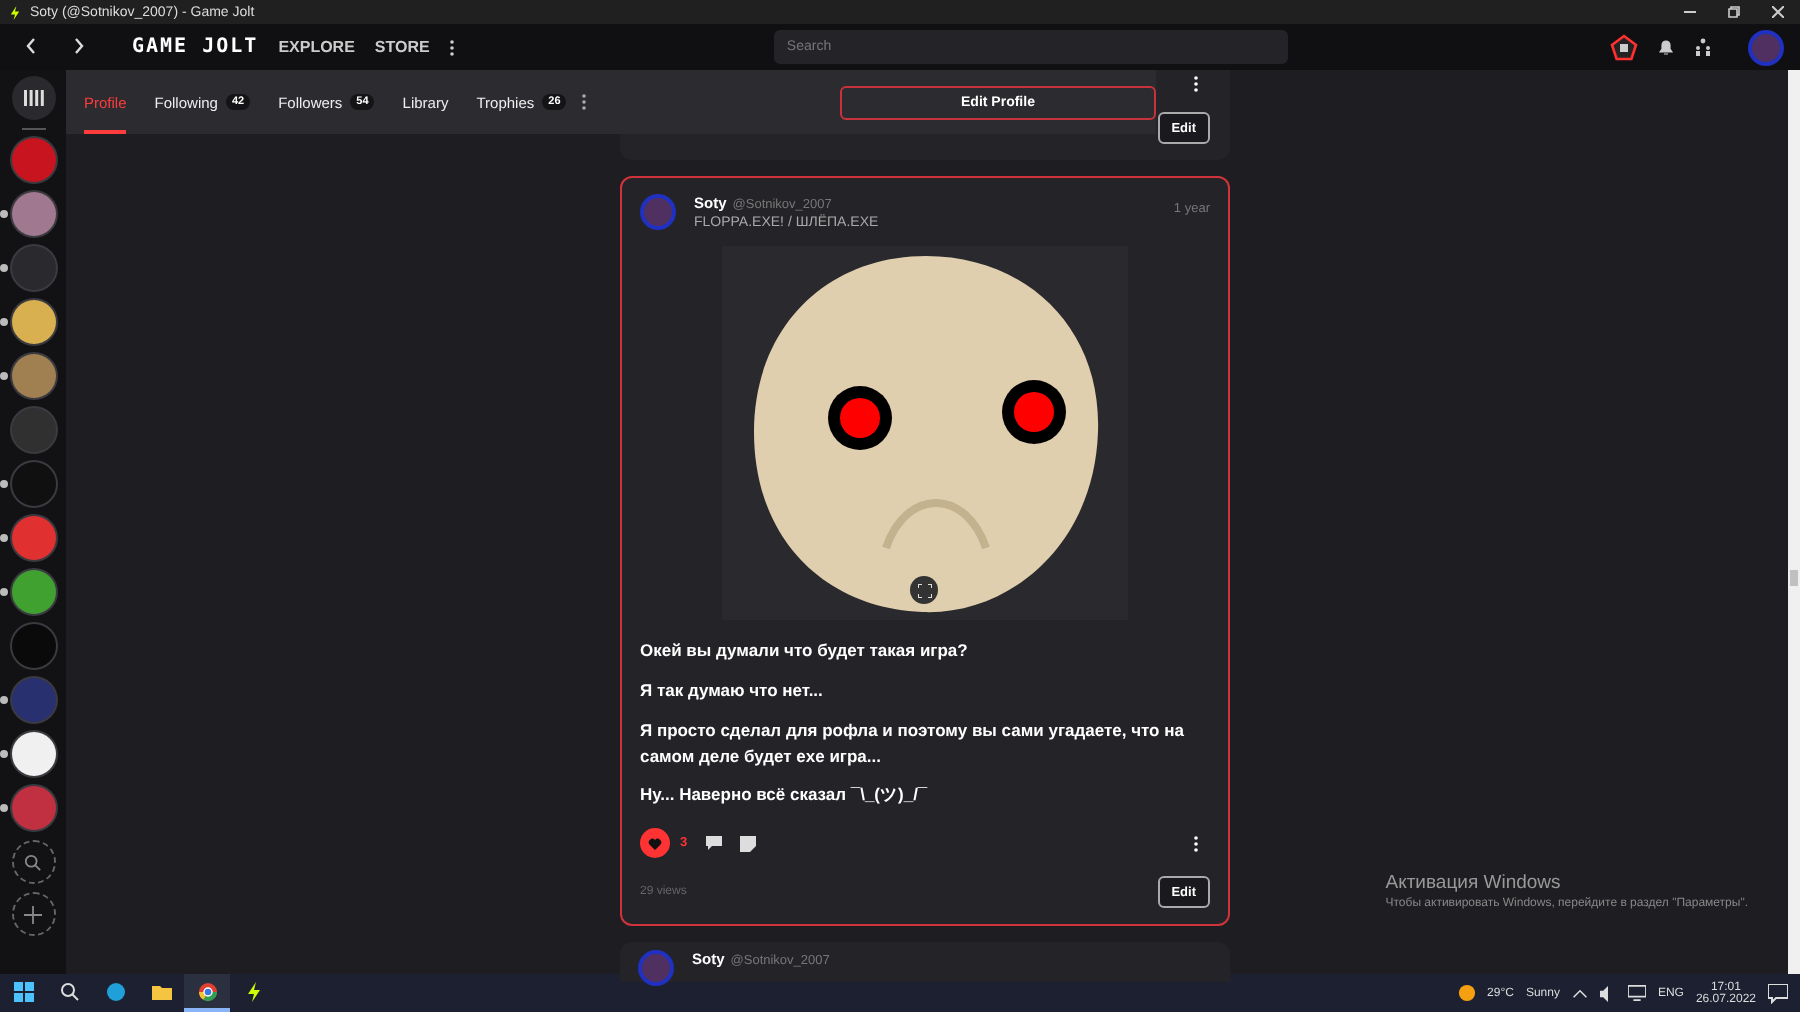 Image resolution: width=1800 pixels, height=1012 pixels. I want to click on close-icon, so click(1778, 12).